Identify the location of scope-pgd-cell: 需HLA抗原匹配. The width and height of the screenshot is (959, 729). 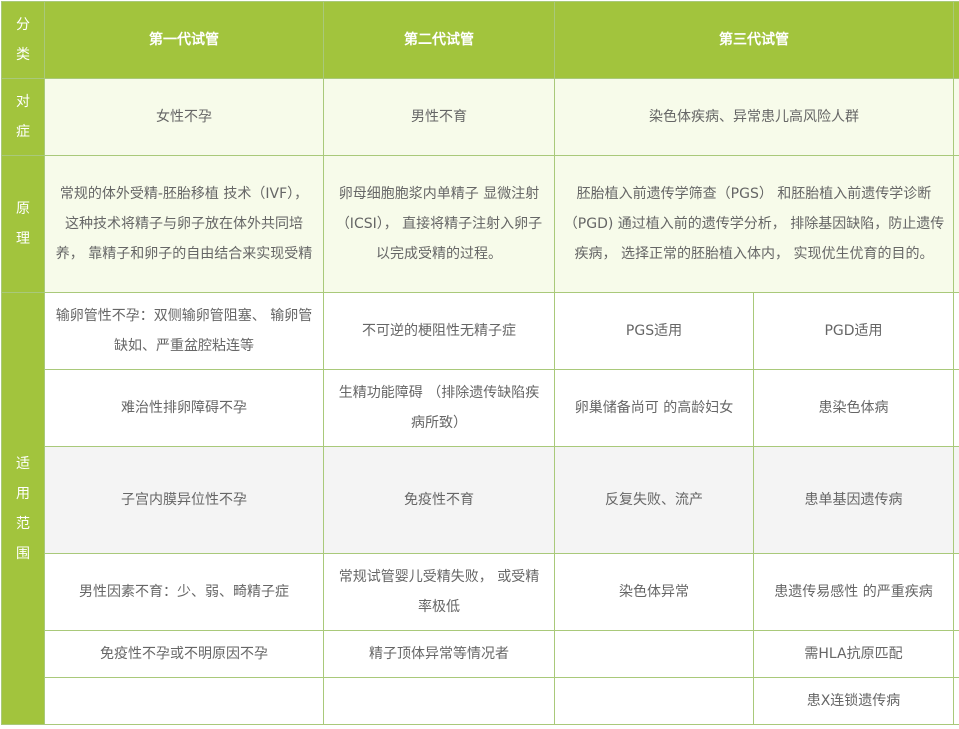
(853, 654).